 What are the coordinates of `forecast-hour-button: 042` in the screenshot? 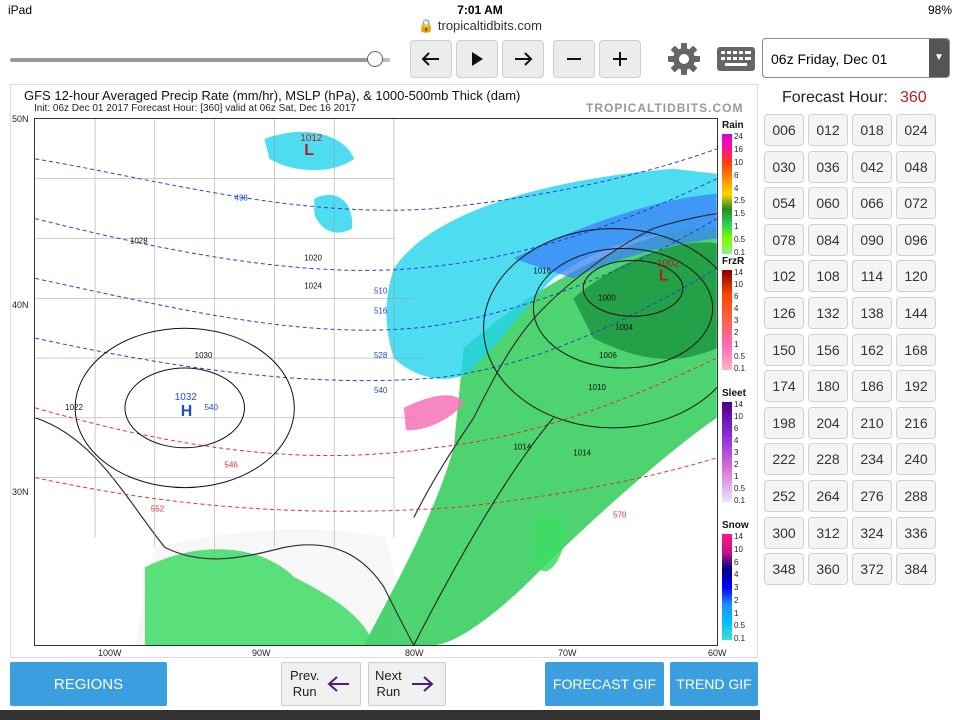 It's located at (872, 166).